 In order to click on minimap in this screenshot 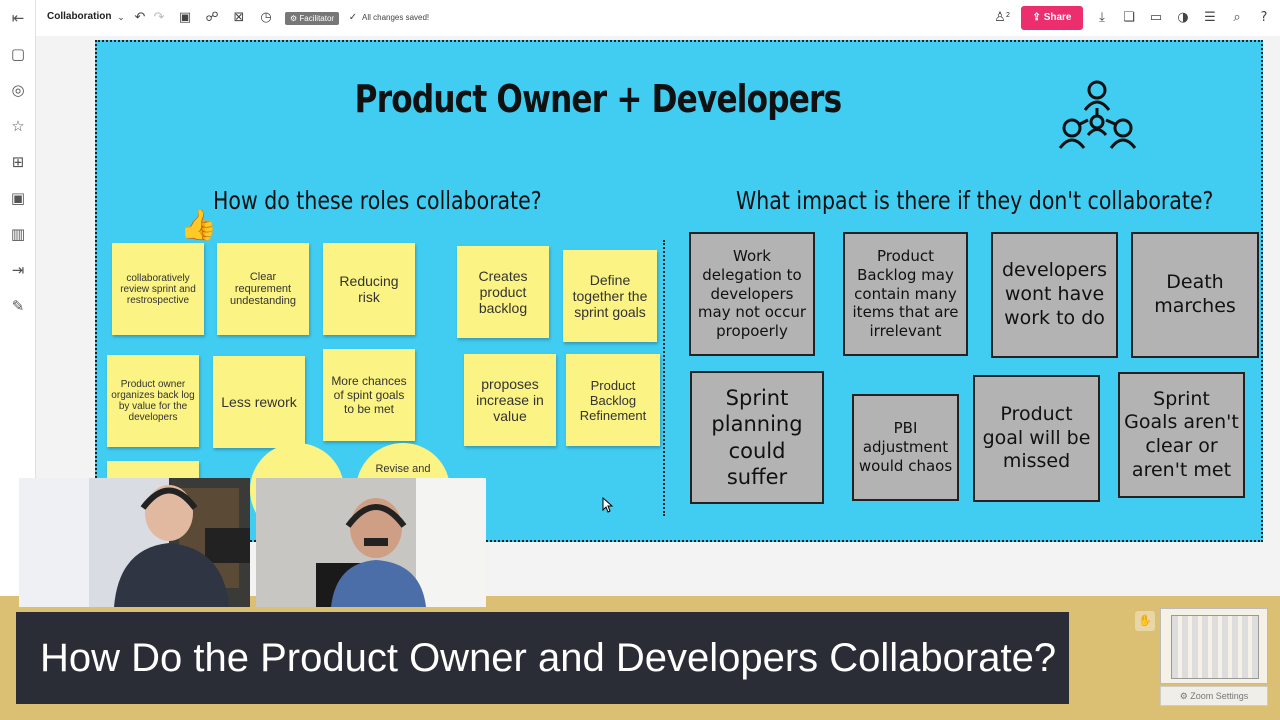, I will do `click(1214, 646)`.